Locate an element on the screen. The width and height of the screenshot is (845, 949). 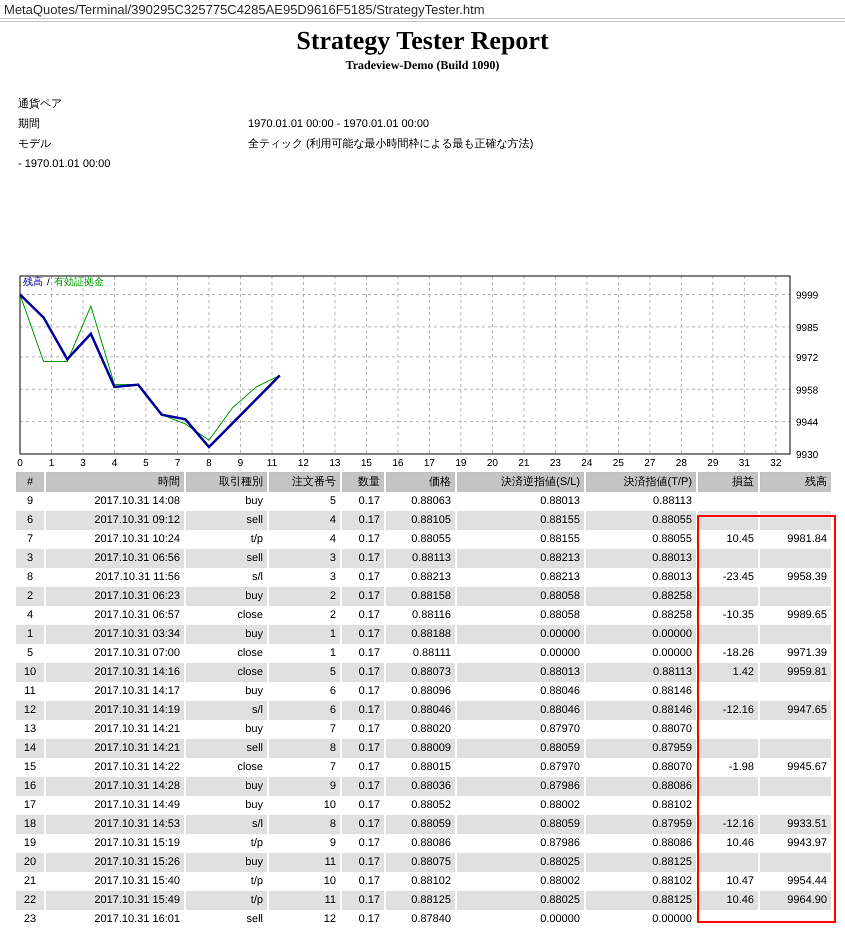
table-cell: t/p is located at coordinates (226, 900).